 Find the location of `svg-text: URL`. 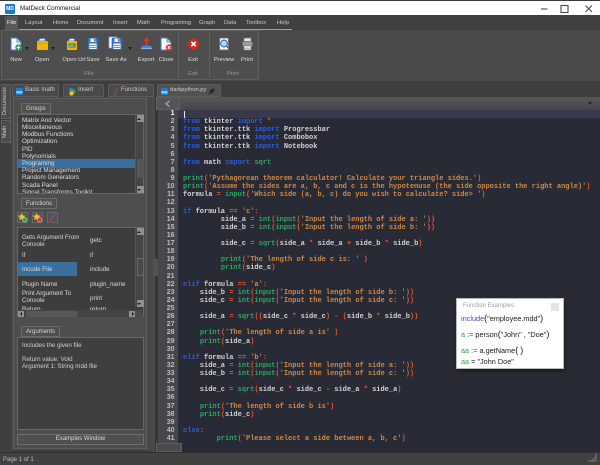

svg-text: URL is located at coordinates (72, 46).